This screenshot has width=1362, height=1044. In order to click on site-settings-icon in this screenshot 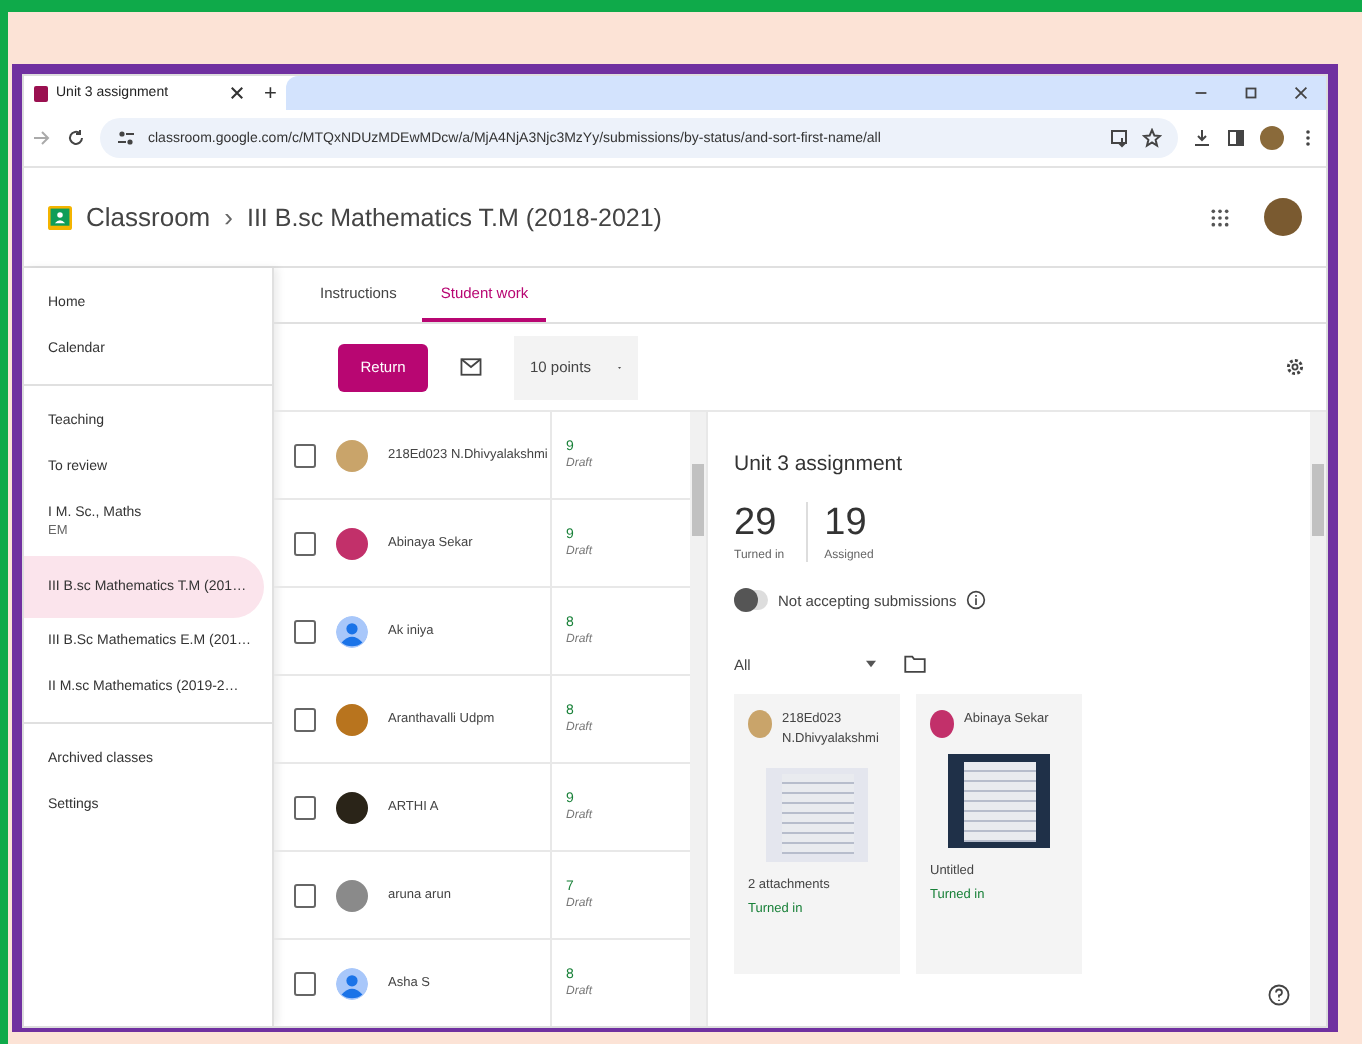, I will do `click(126, 138)`.